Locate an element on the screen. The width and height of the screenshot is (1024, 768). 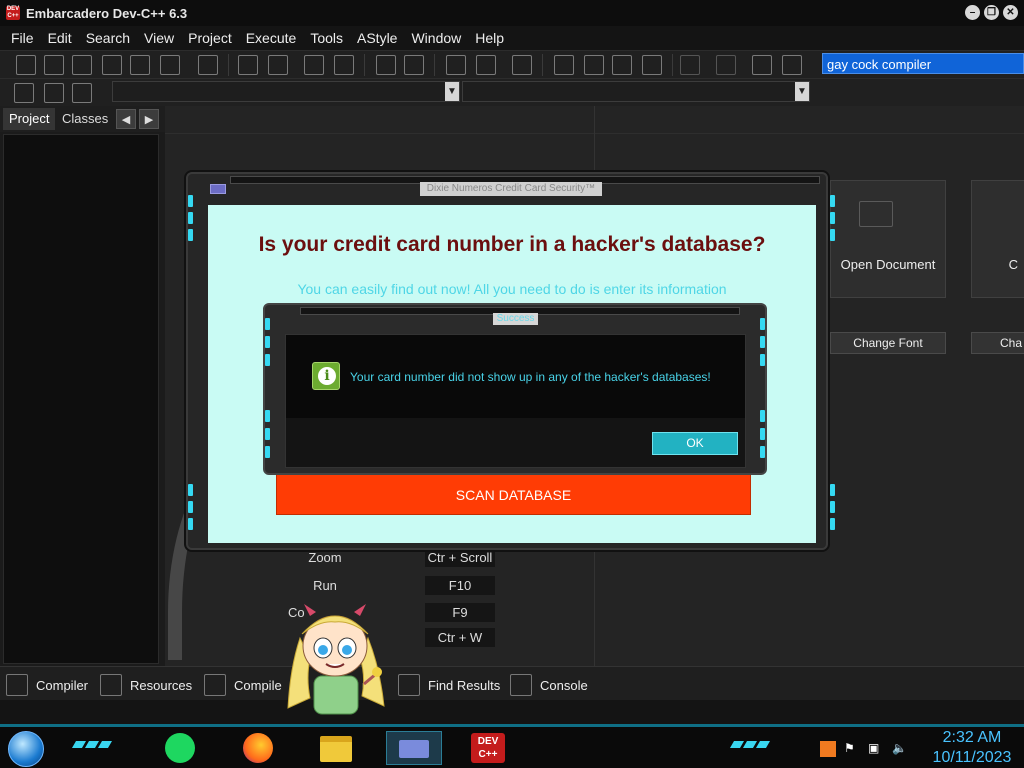
minimize-icon: – is located at coordinates (972, 12).